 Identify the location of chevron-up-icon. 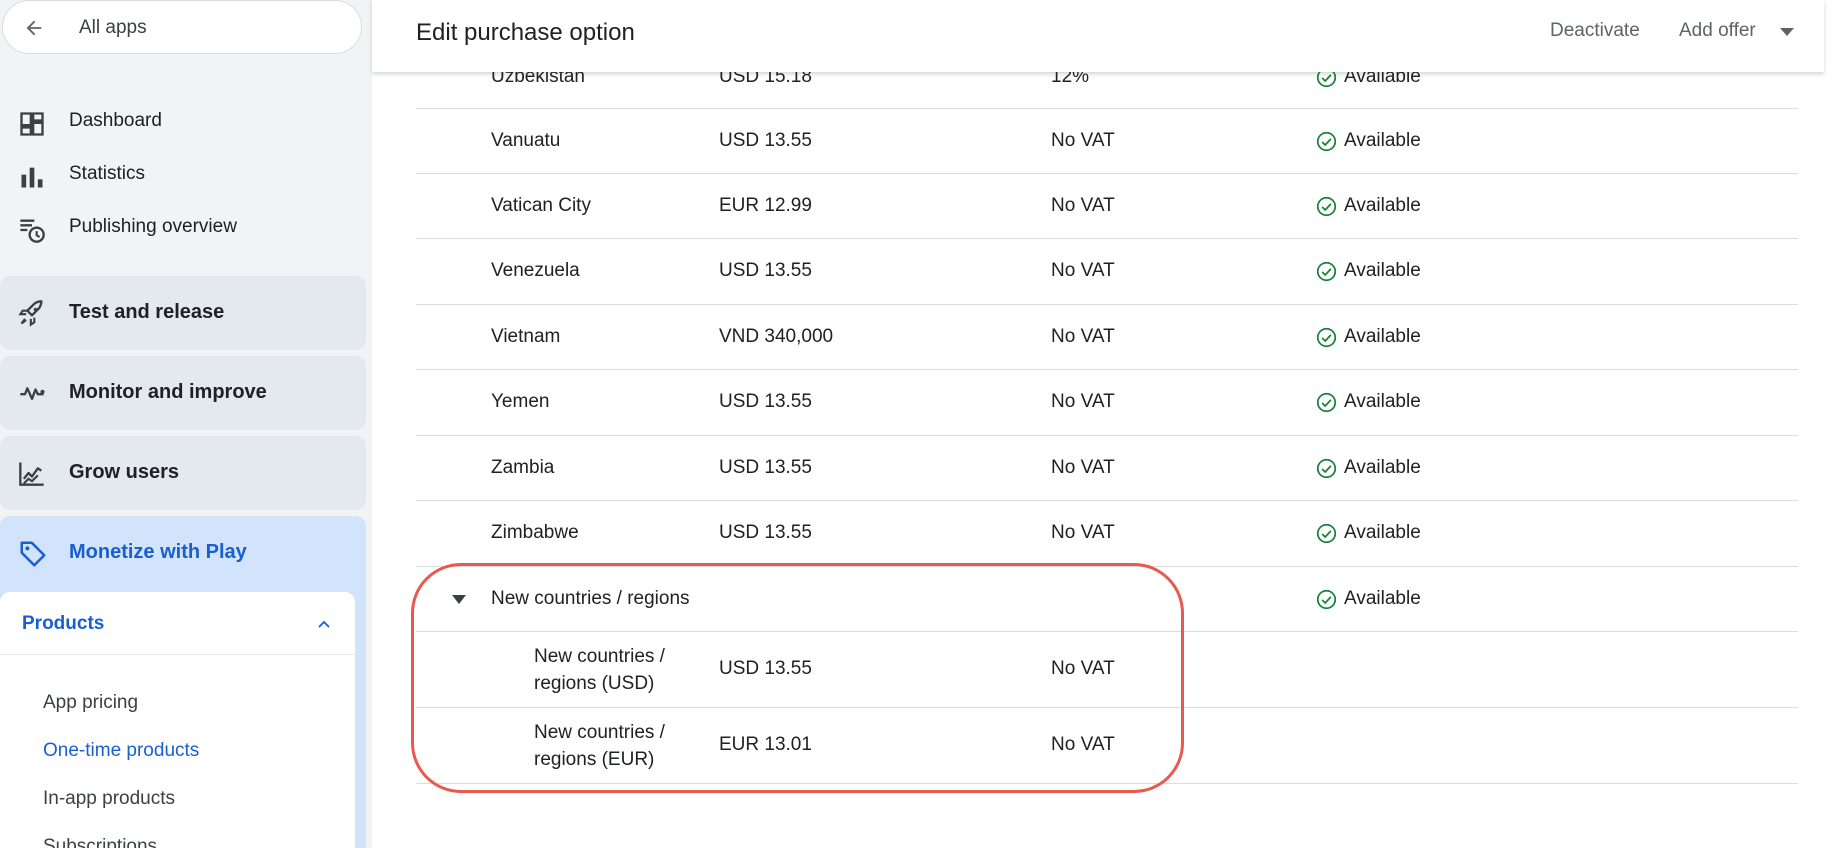
(324, 624).